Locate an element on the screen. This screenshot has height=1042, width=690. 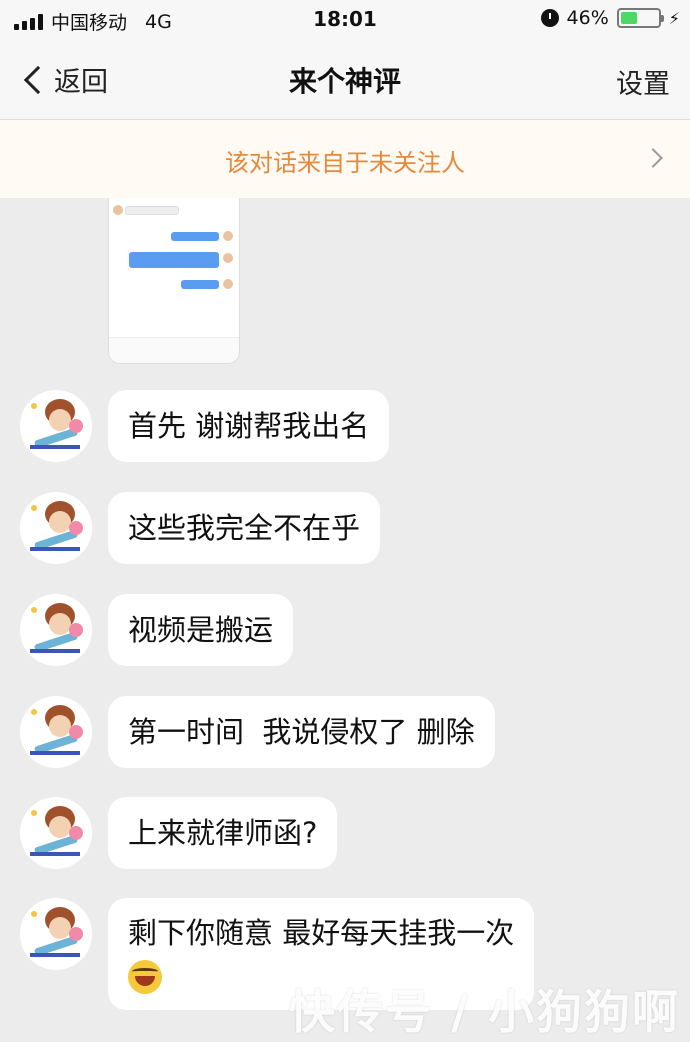
banner-text: 该对话来自于未关注人 is located at coordinates (345, 163).